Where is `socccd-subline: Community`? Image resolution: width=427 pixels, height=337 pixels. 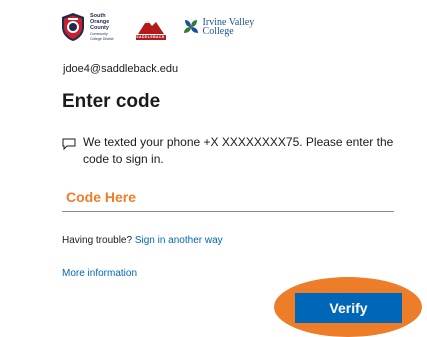
socccd-subline: Community is located at coordinates (99, 34).